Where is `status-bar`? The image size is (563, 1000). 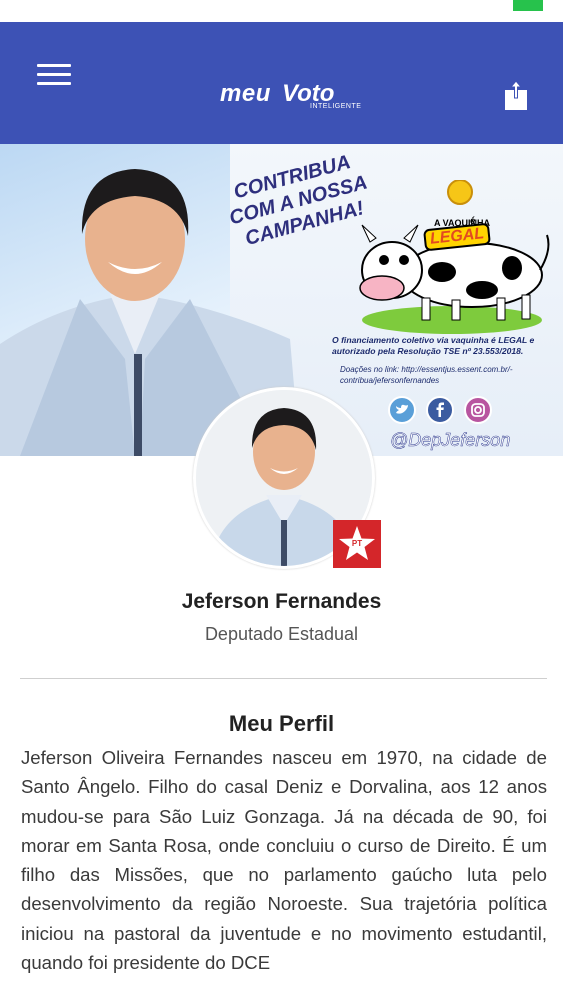 status-bar is located at coordinates (281, 11).